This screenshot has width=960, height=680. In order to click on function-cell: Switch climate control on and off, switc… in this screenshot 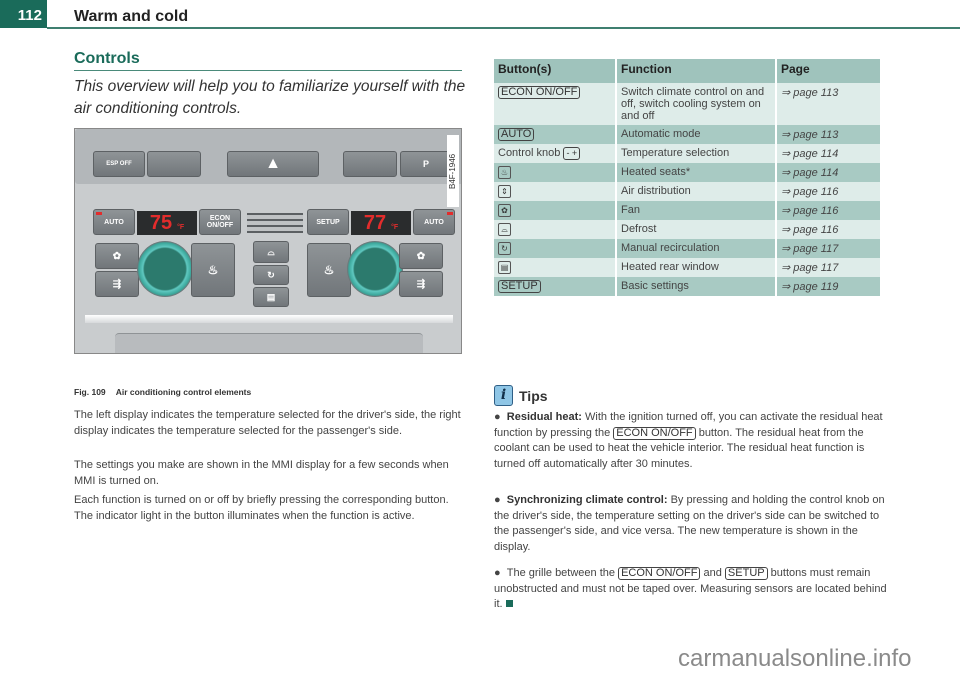, I will do `click(696, 104)`.